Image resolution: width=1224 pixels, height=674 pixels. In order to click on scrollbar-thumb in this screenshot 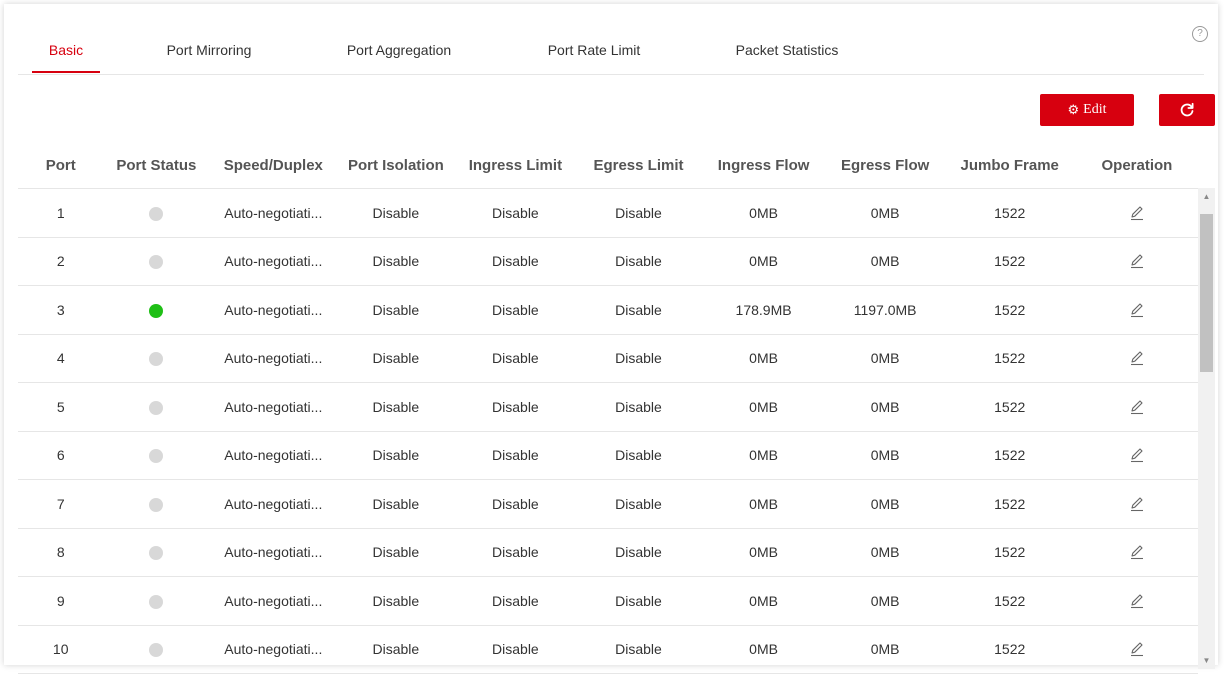, I will do `click(1206, 293)`.